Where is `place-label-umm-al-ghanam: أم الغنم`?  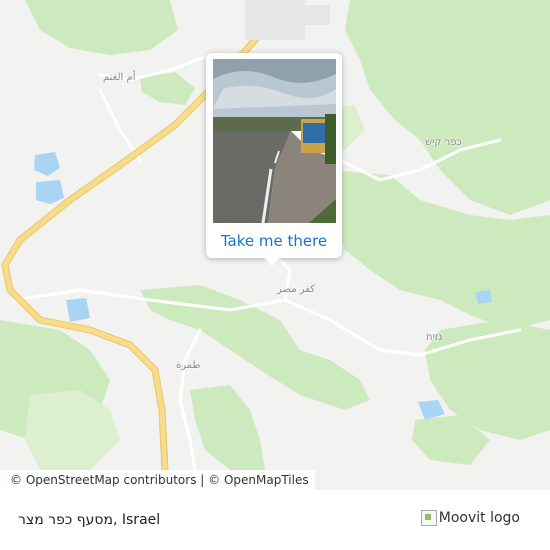 place-label-umm-al-ghanam: أم الغنم is located at coordinates (119, 77).